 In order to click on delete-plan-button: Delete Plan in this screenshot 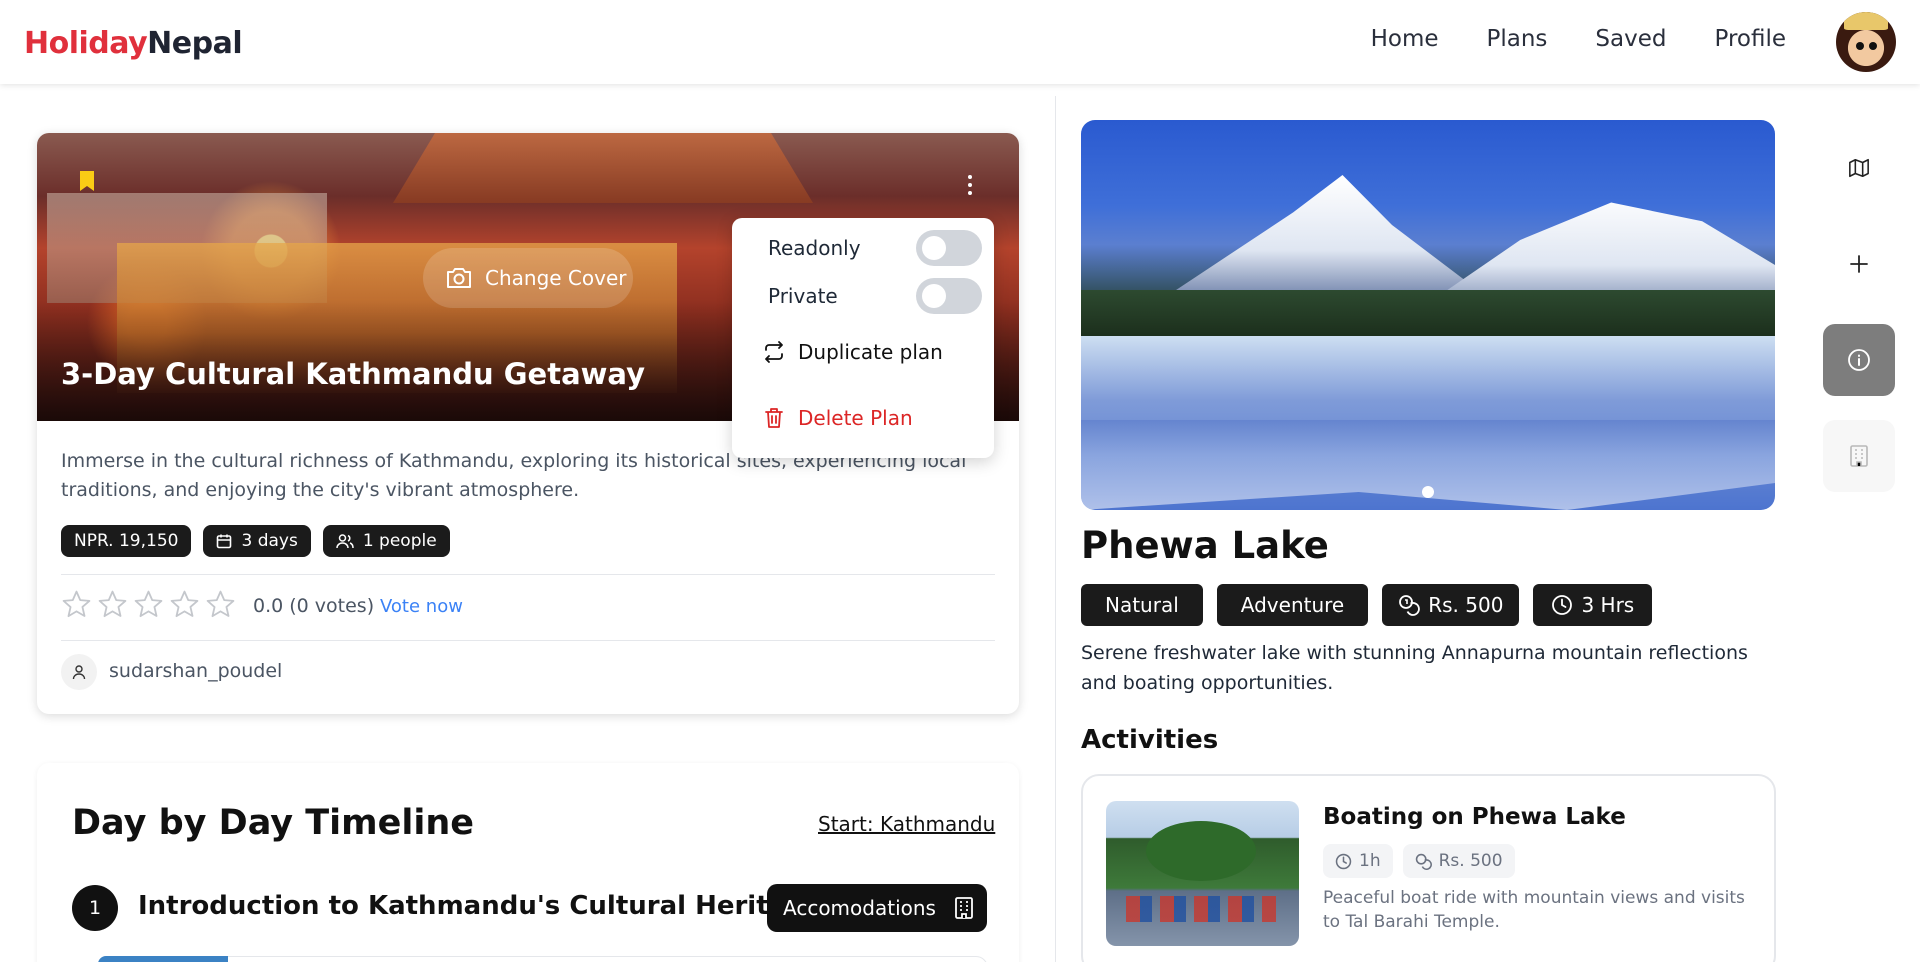, I will do `click(837, 418)`.